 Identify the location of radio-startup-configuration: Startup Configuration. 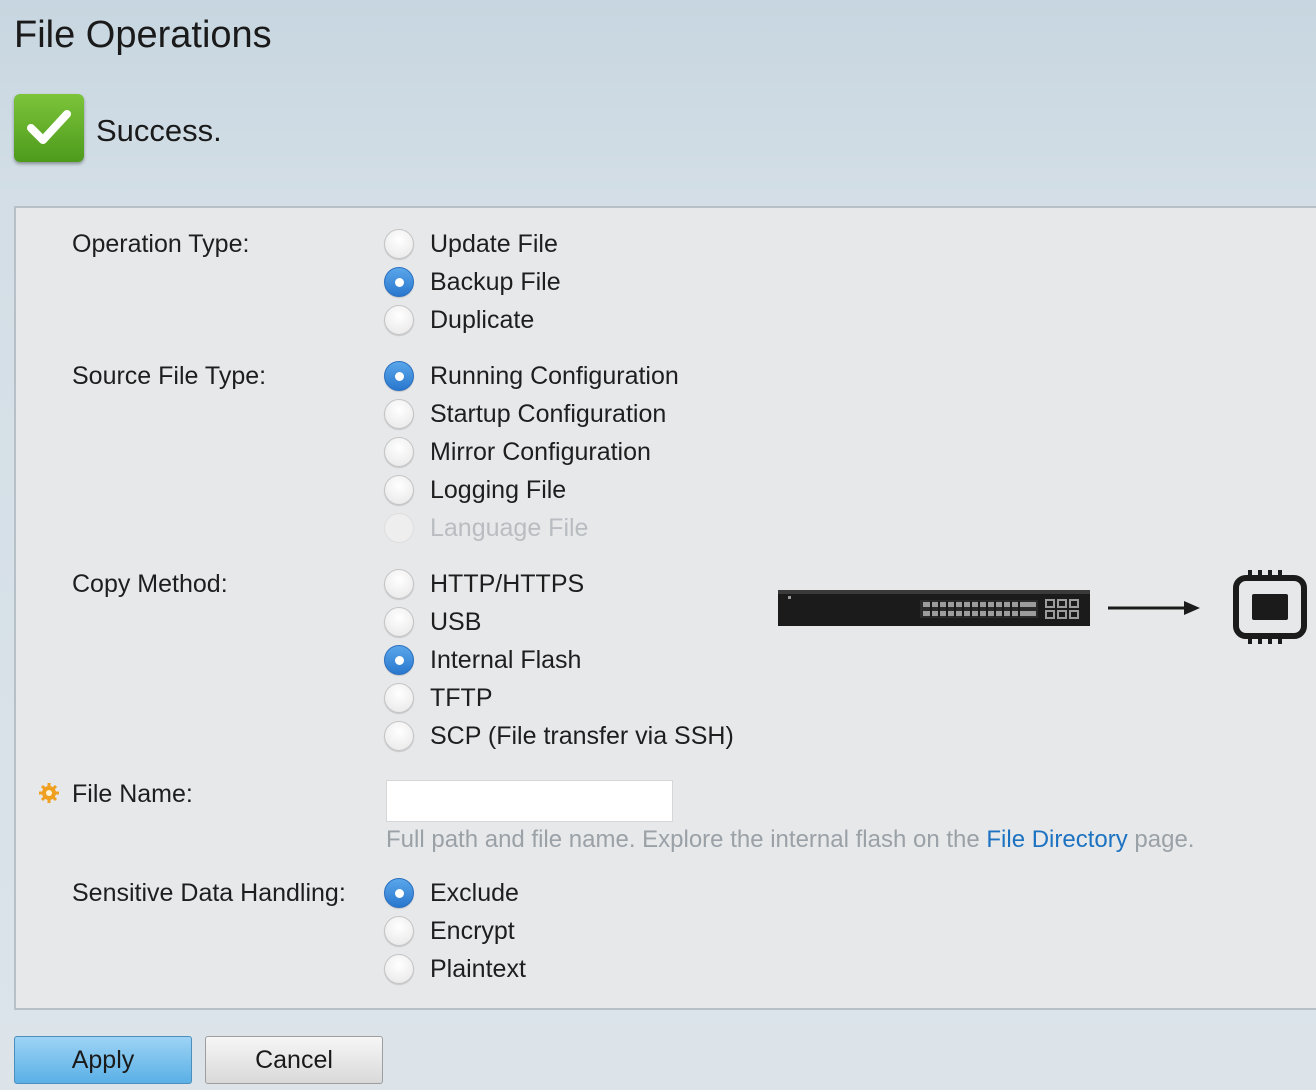
(525, 414).